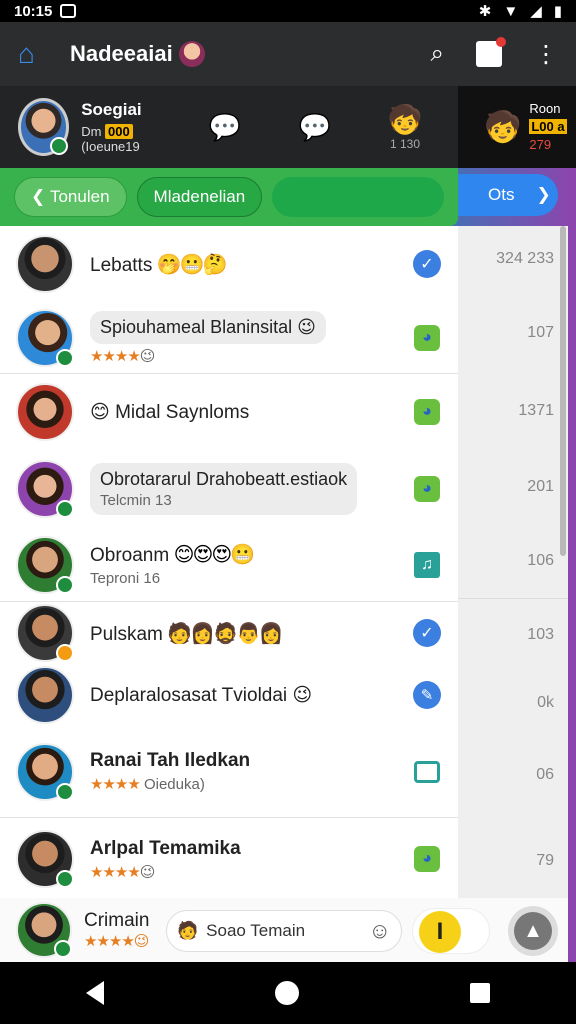 The width and height of the screenshot is (576, 1024). Describe the element at coordinates (491, 52) in the screenshot. I see `compose-icon` at that location.